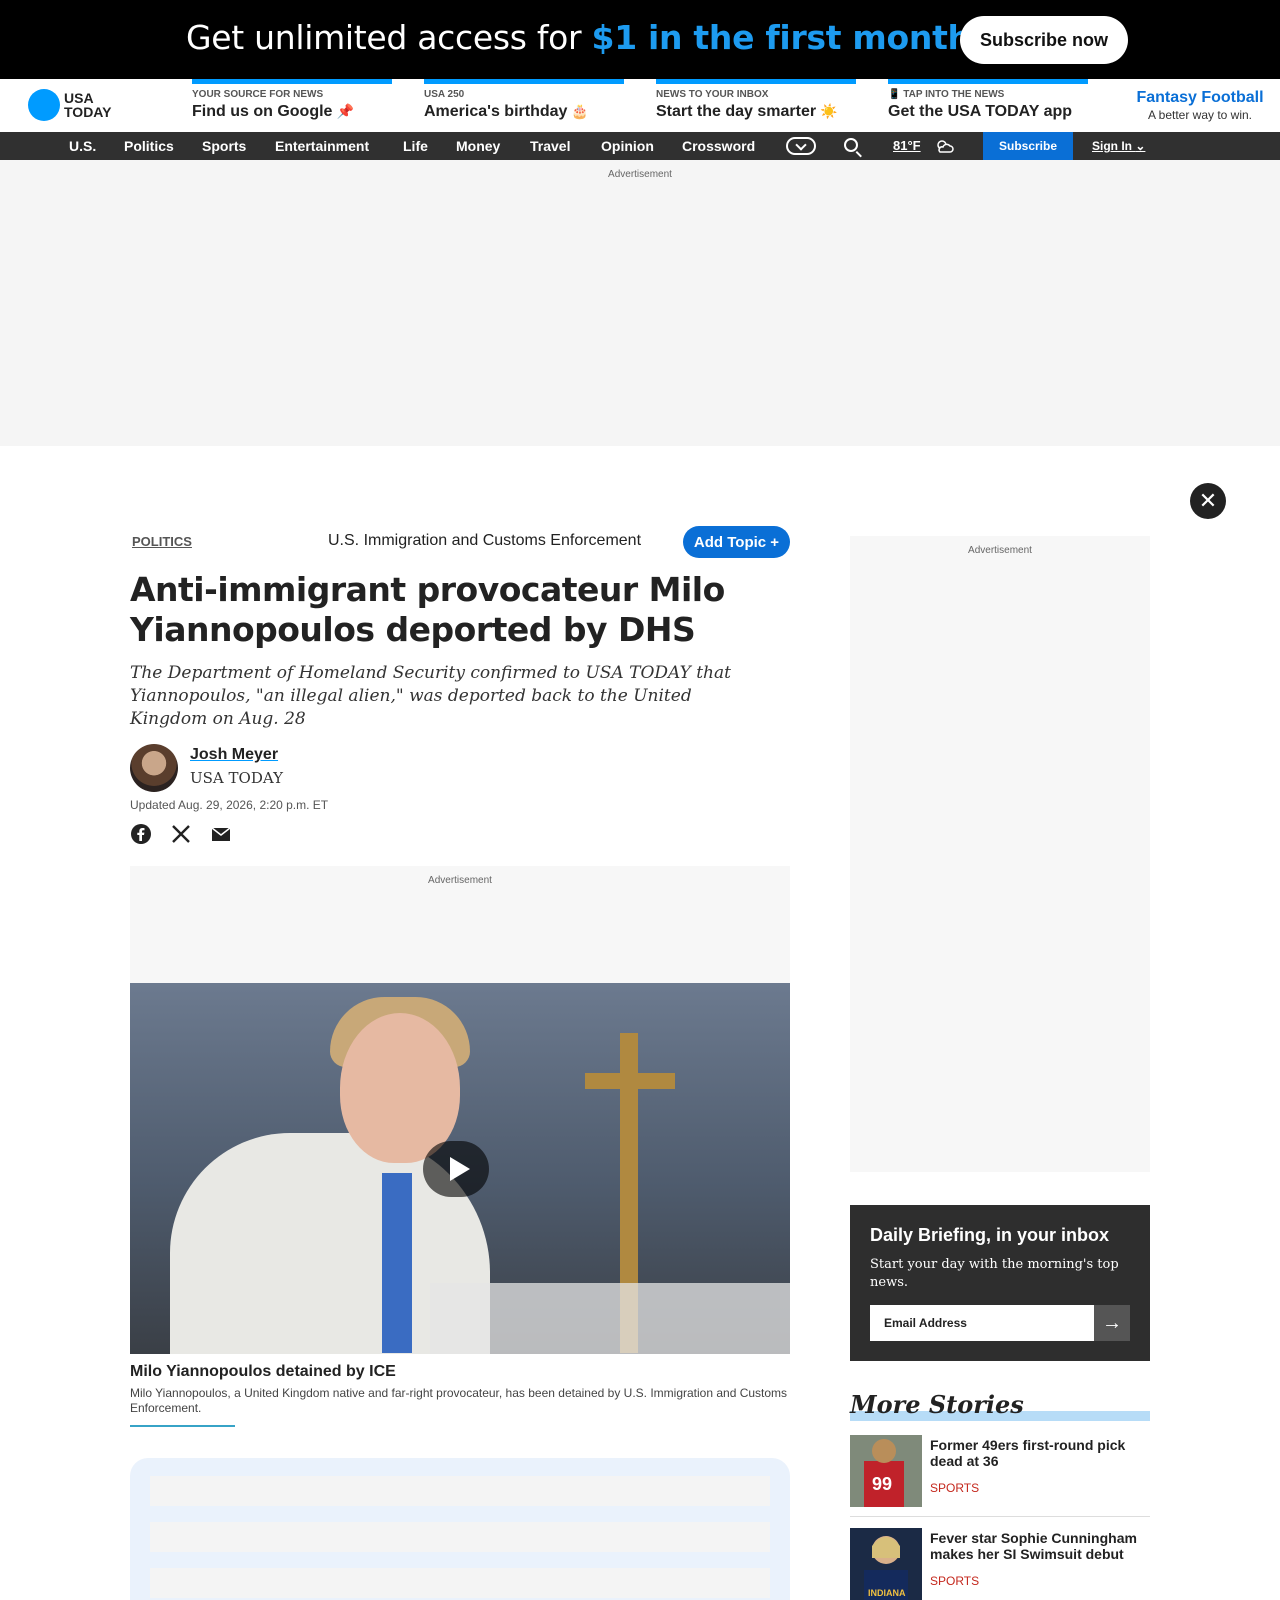 This screenshot has width=1280, height=1600. Describe the element at coordinates (610, 1318) in the screenshot. I see `video-still-podium` at that location.